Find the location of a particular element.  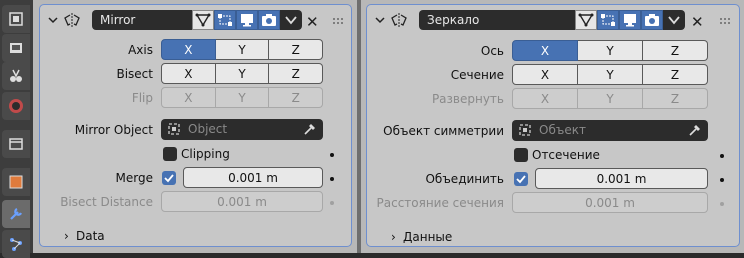

flip-toggle-group: X Y Z is located at coordinates (242, 97).